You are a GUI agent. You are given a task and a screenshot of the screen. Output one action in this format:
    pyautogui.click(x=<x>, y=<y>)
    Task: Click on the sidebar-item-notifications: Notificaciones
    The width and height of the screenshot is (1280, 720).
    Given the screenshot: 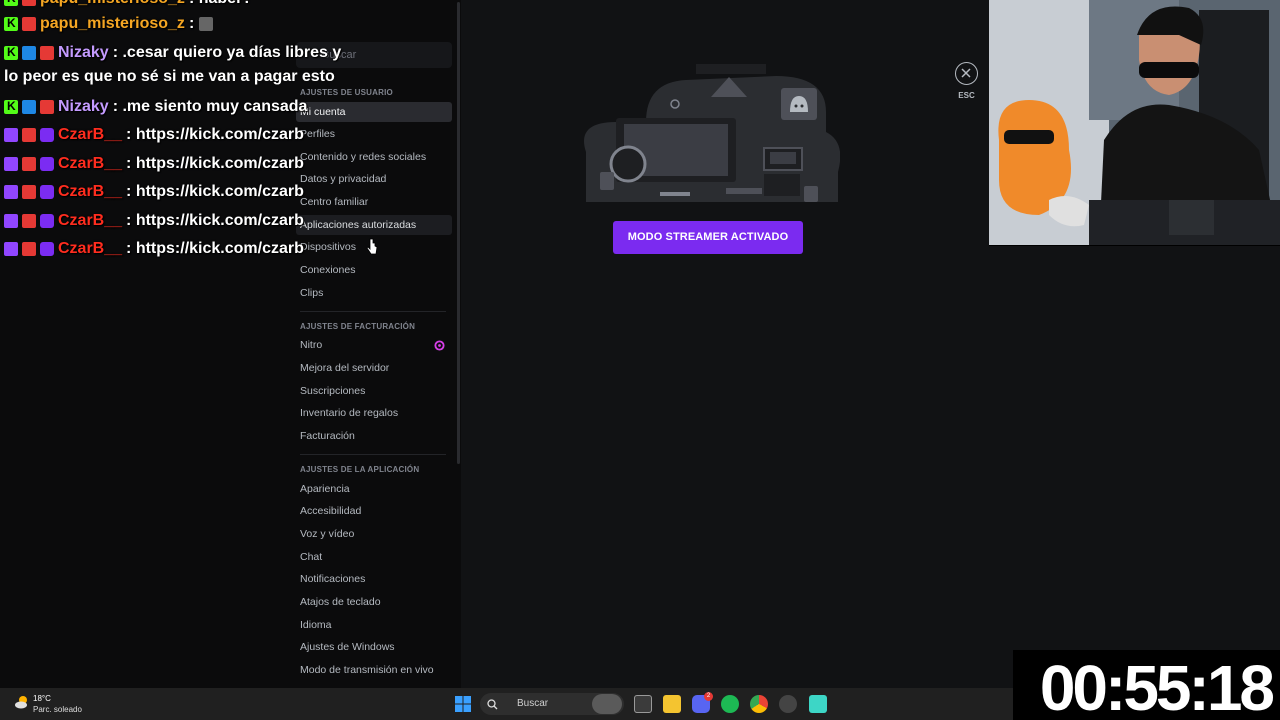 What is the action you would take?
    pyautogui.click(x=374, y=579)
    